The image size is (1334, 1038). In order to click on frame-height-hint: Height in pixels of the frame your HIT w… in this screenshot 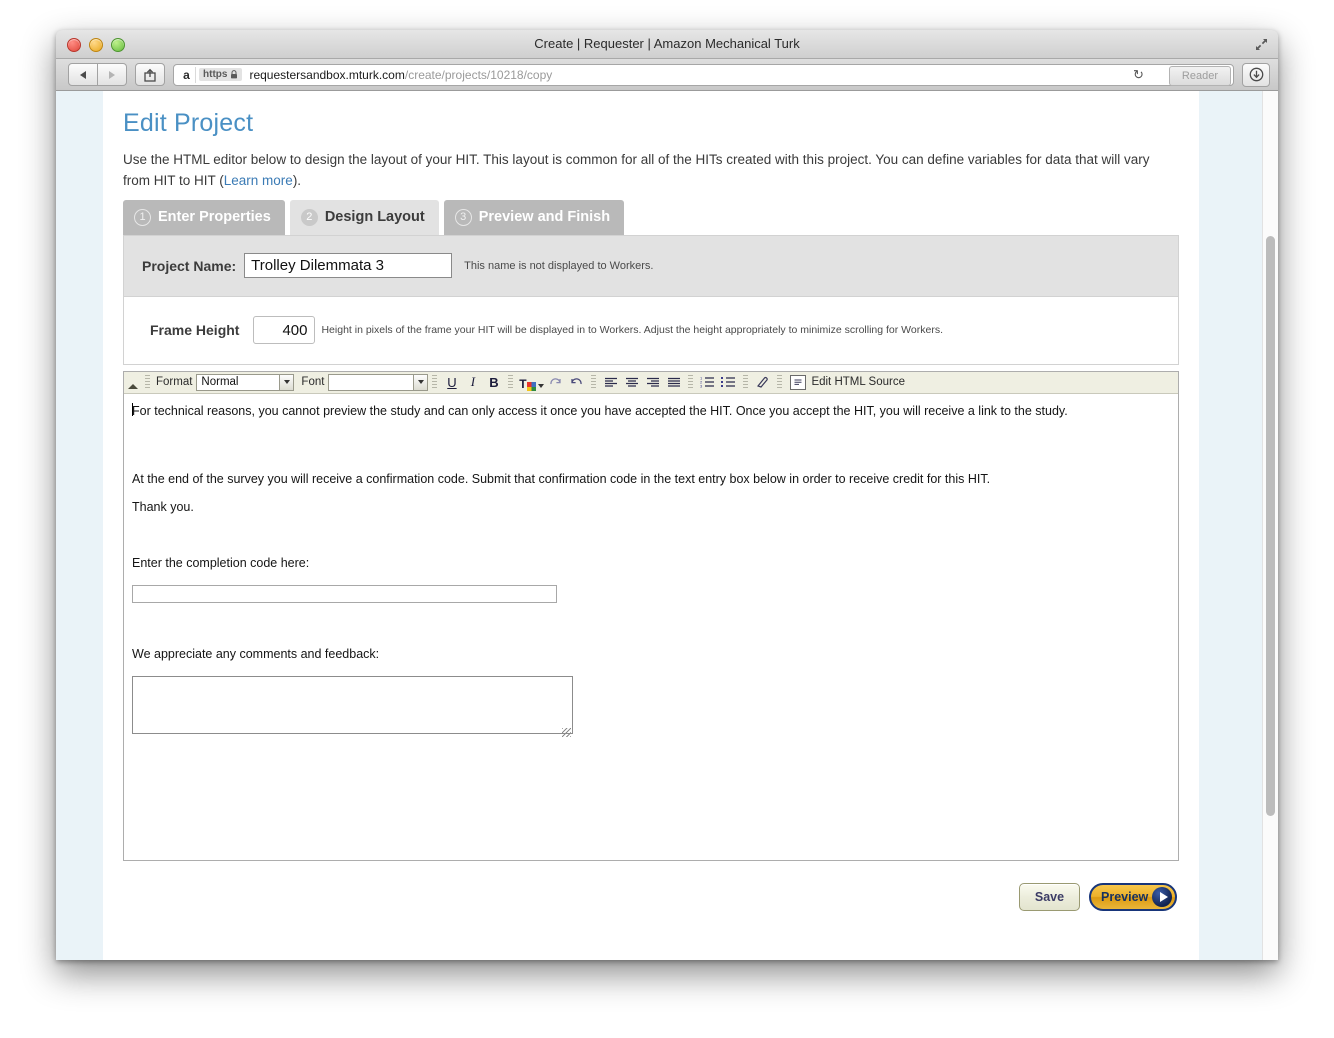, I will do `click(632, 330)`.